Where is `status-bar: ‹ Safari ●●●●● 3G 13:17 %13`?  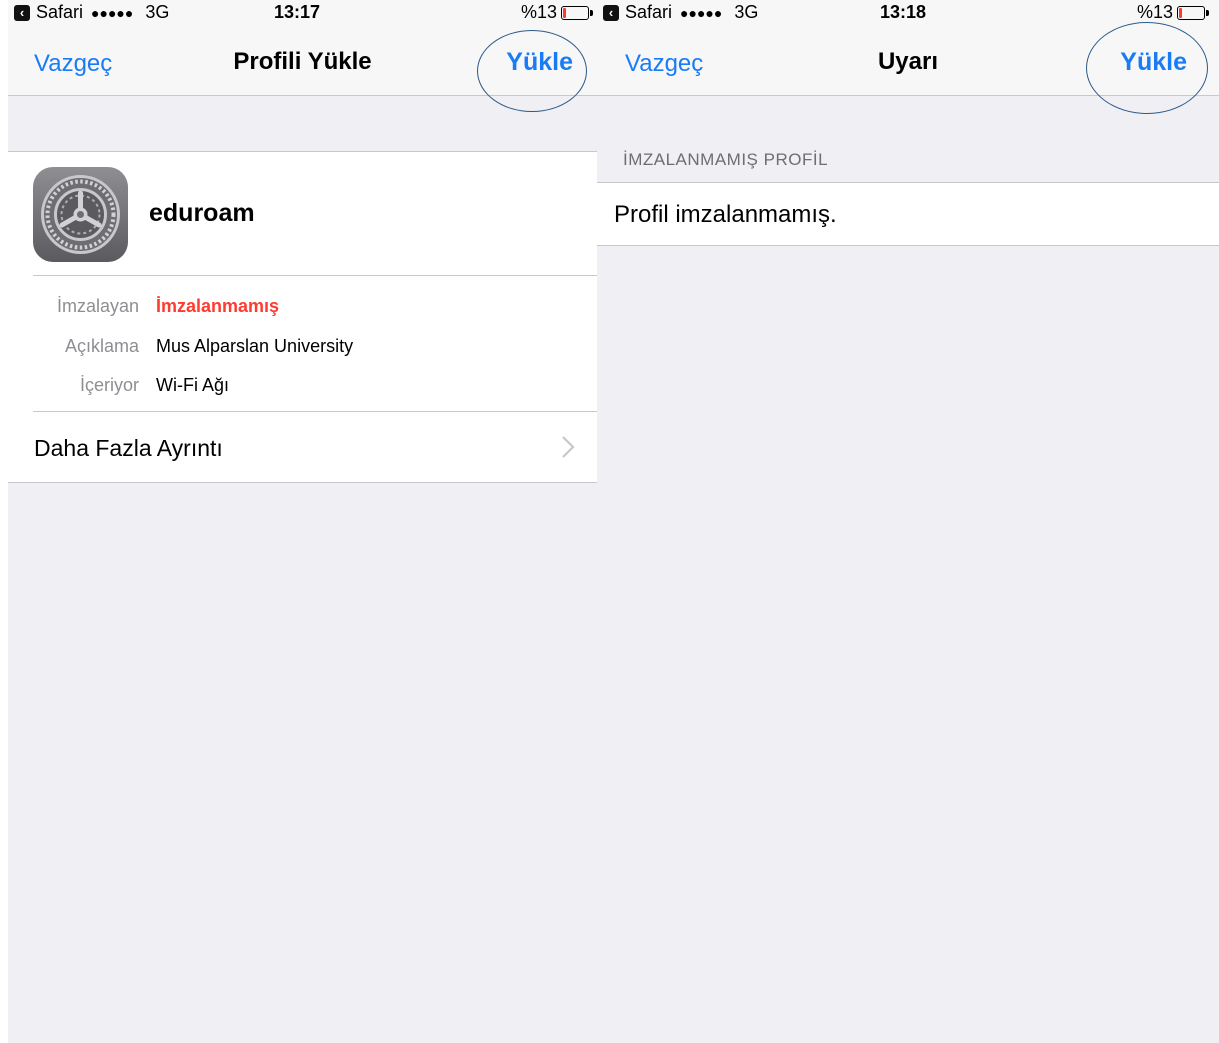 status-bar: ‹ Safari ●●●●● 3G 13:17 %13 is located at coordinates (302, 13).